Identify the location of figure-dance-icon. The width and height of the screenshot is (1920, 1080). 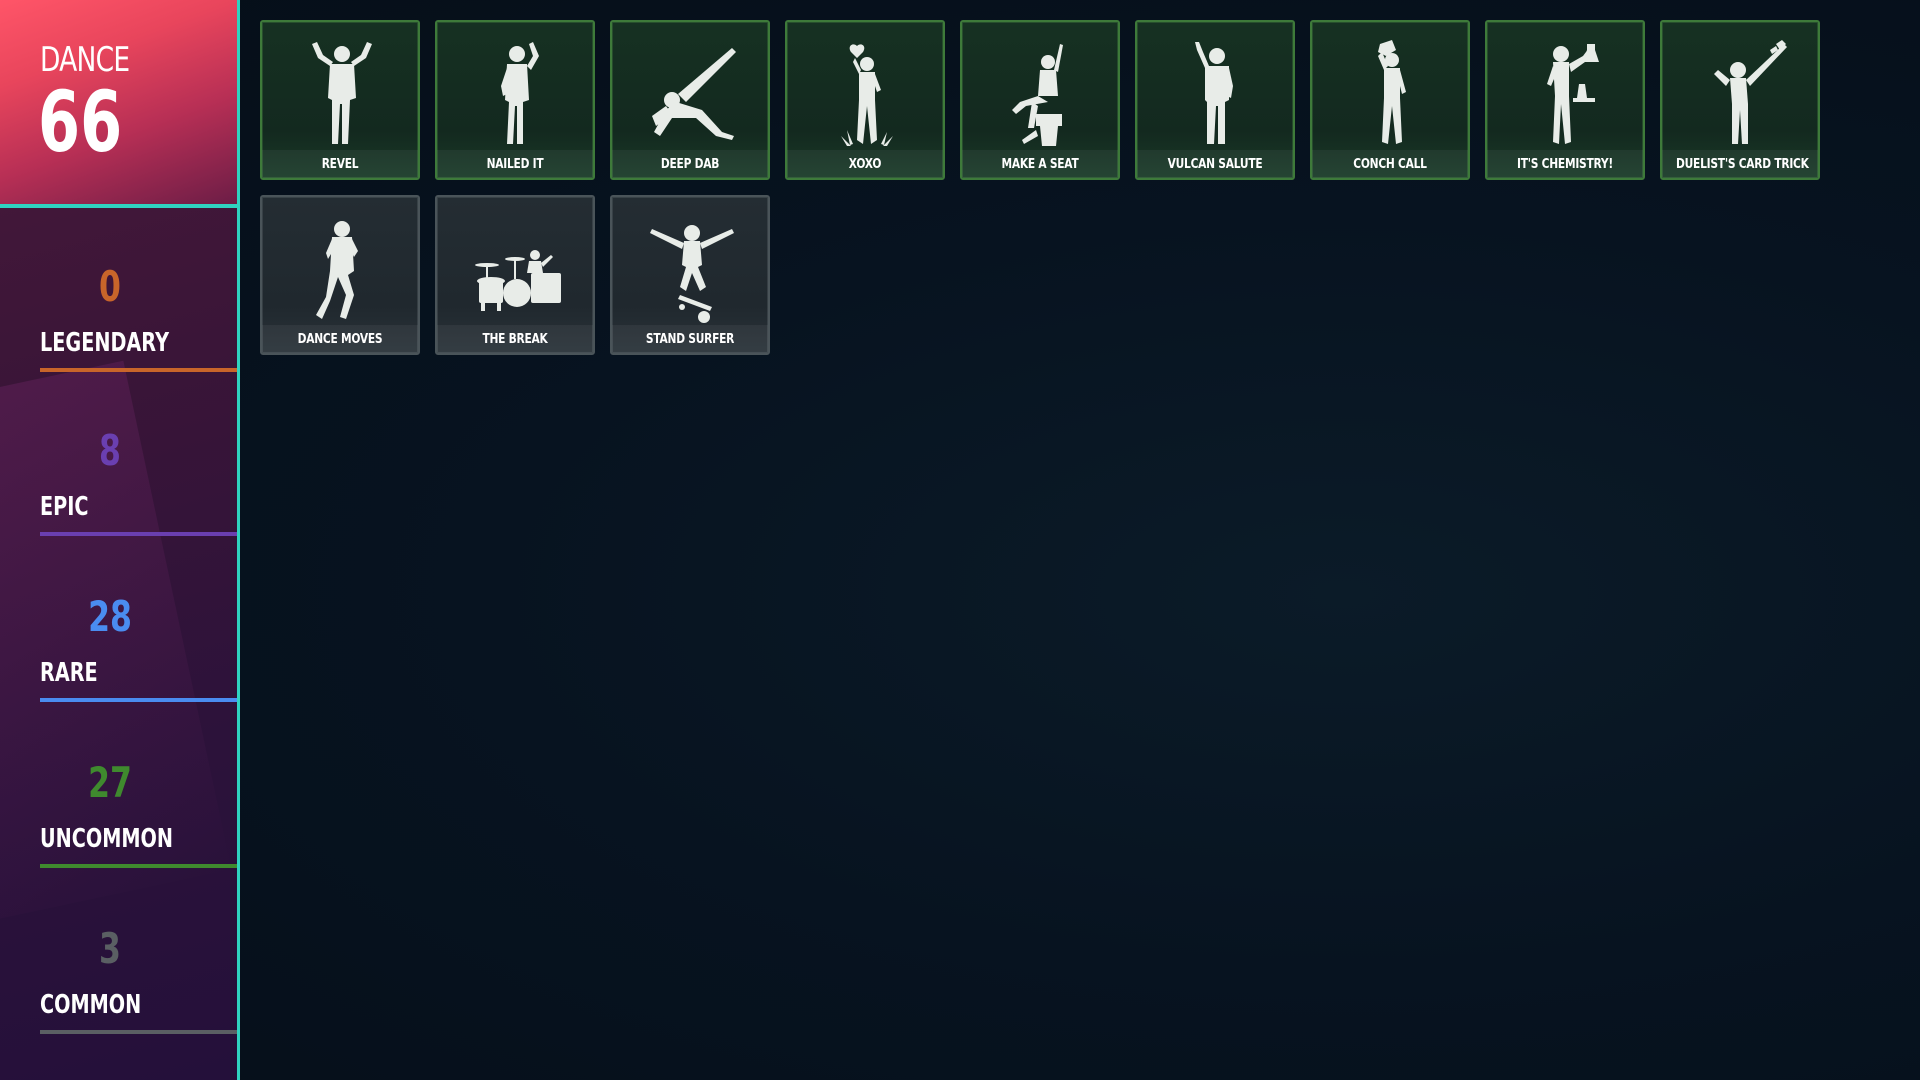
(337, 270).